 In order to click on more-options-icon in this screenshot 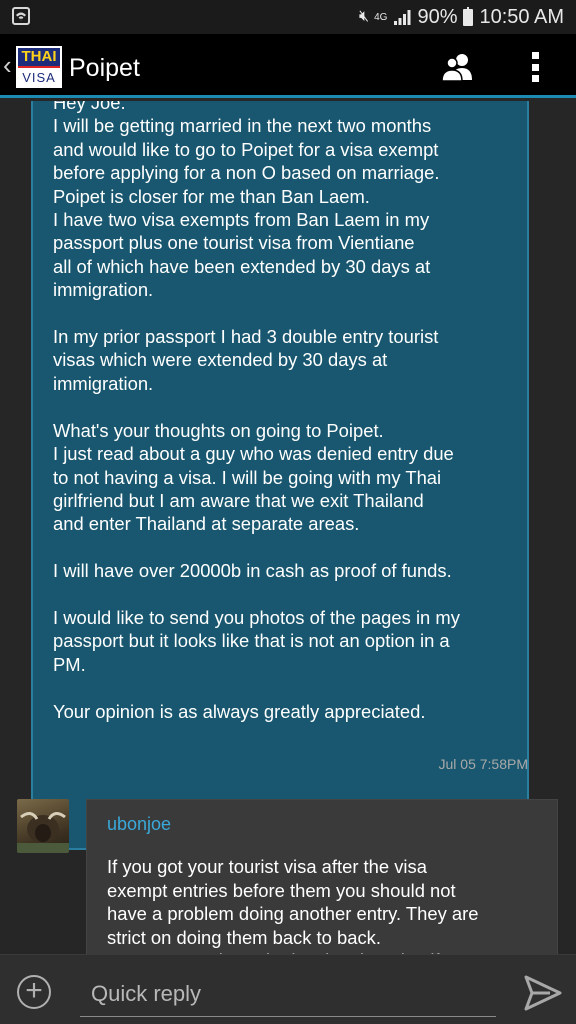, I will do `click(536, 67)`.